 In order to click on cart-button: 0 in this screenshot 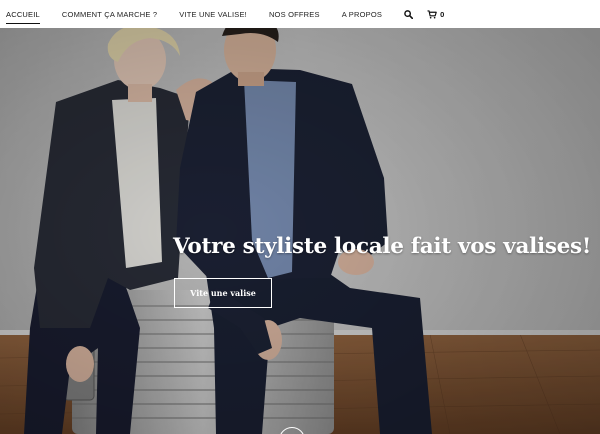, I will do `click(435, 14)`.